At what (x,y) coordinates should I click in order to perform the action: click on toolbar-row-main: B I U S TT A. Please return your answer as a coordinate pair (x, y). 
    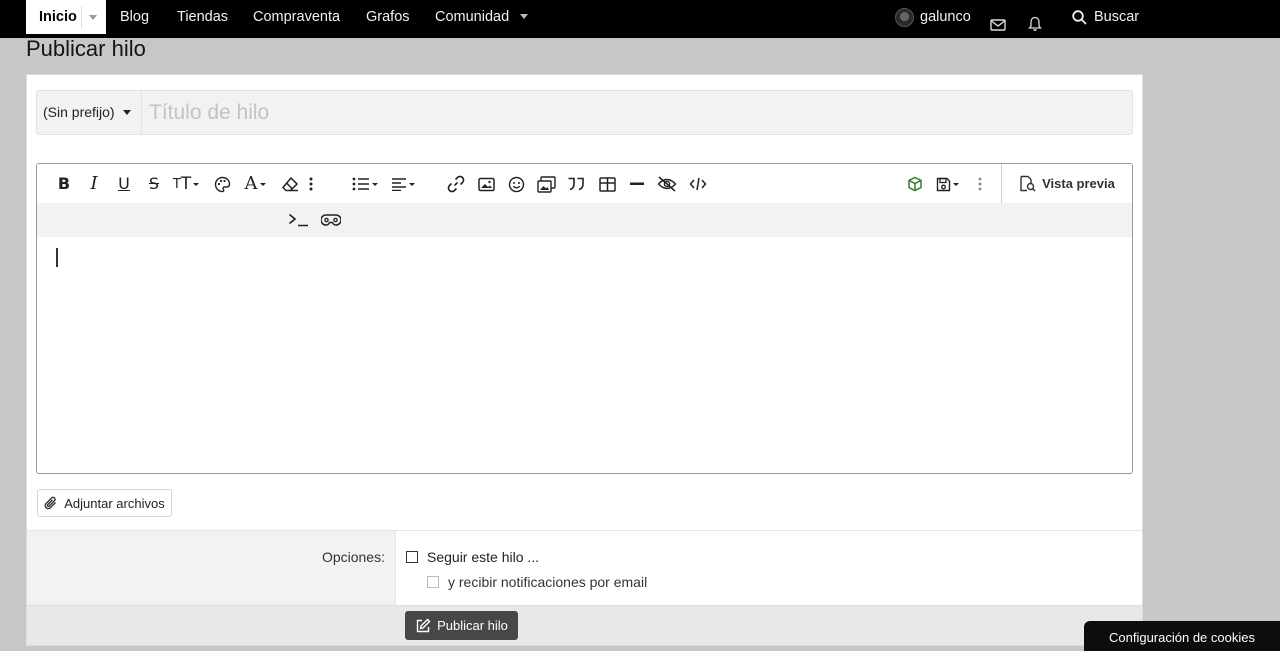
    Looking at the image, I should click on (519, 183).